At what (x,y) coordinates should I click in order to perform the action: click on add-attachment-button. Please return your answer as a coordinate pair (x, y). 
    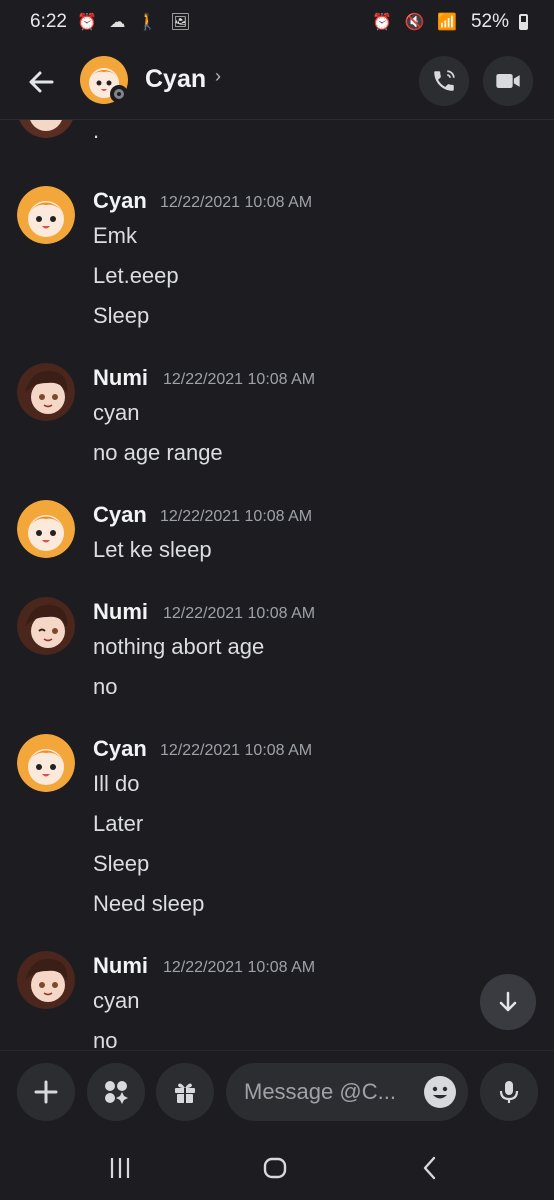
    Looking at the image, I should click on (46, 1092).